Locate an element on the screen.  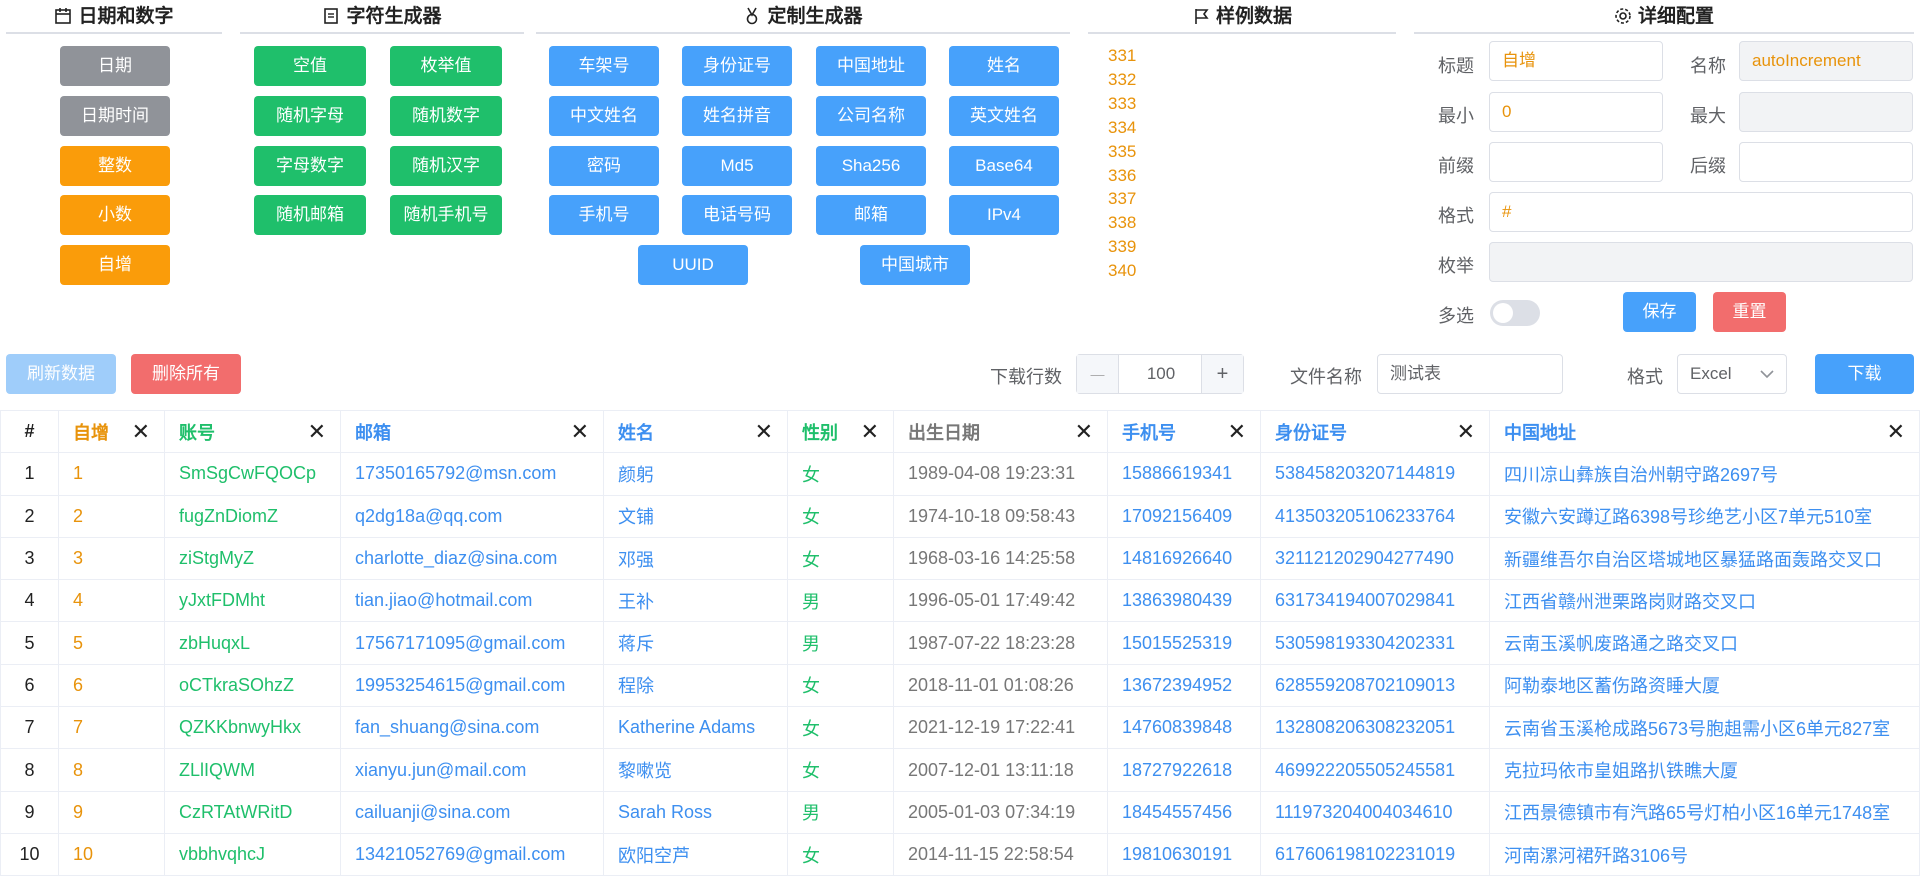
sample-value: 338 is located at coordinates (1122, 223).